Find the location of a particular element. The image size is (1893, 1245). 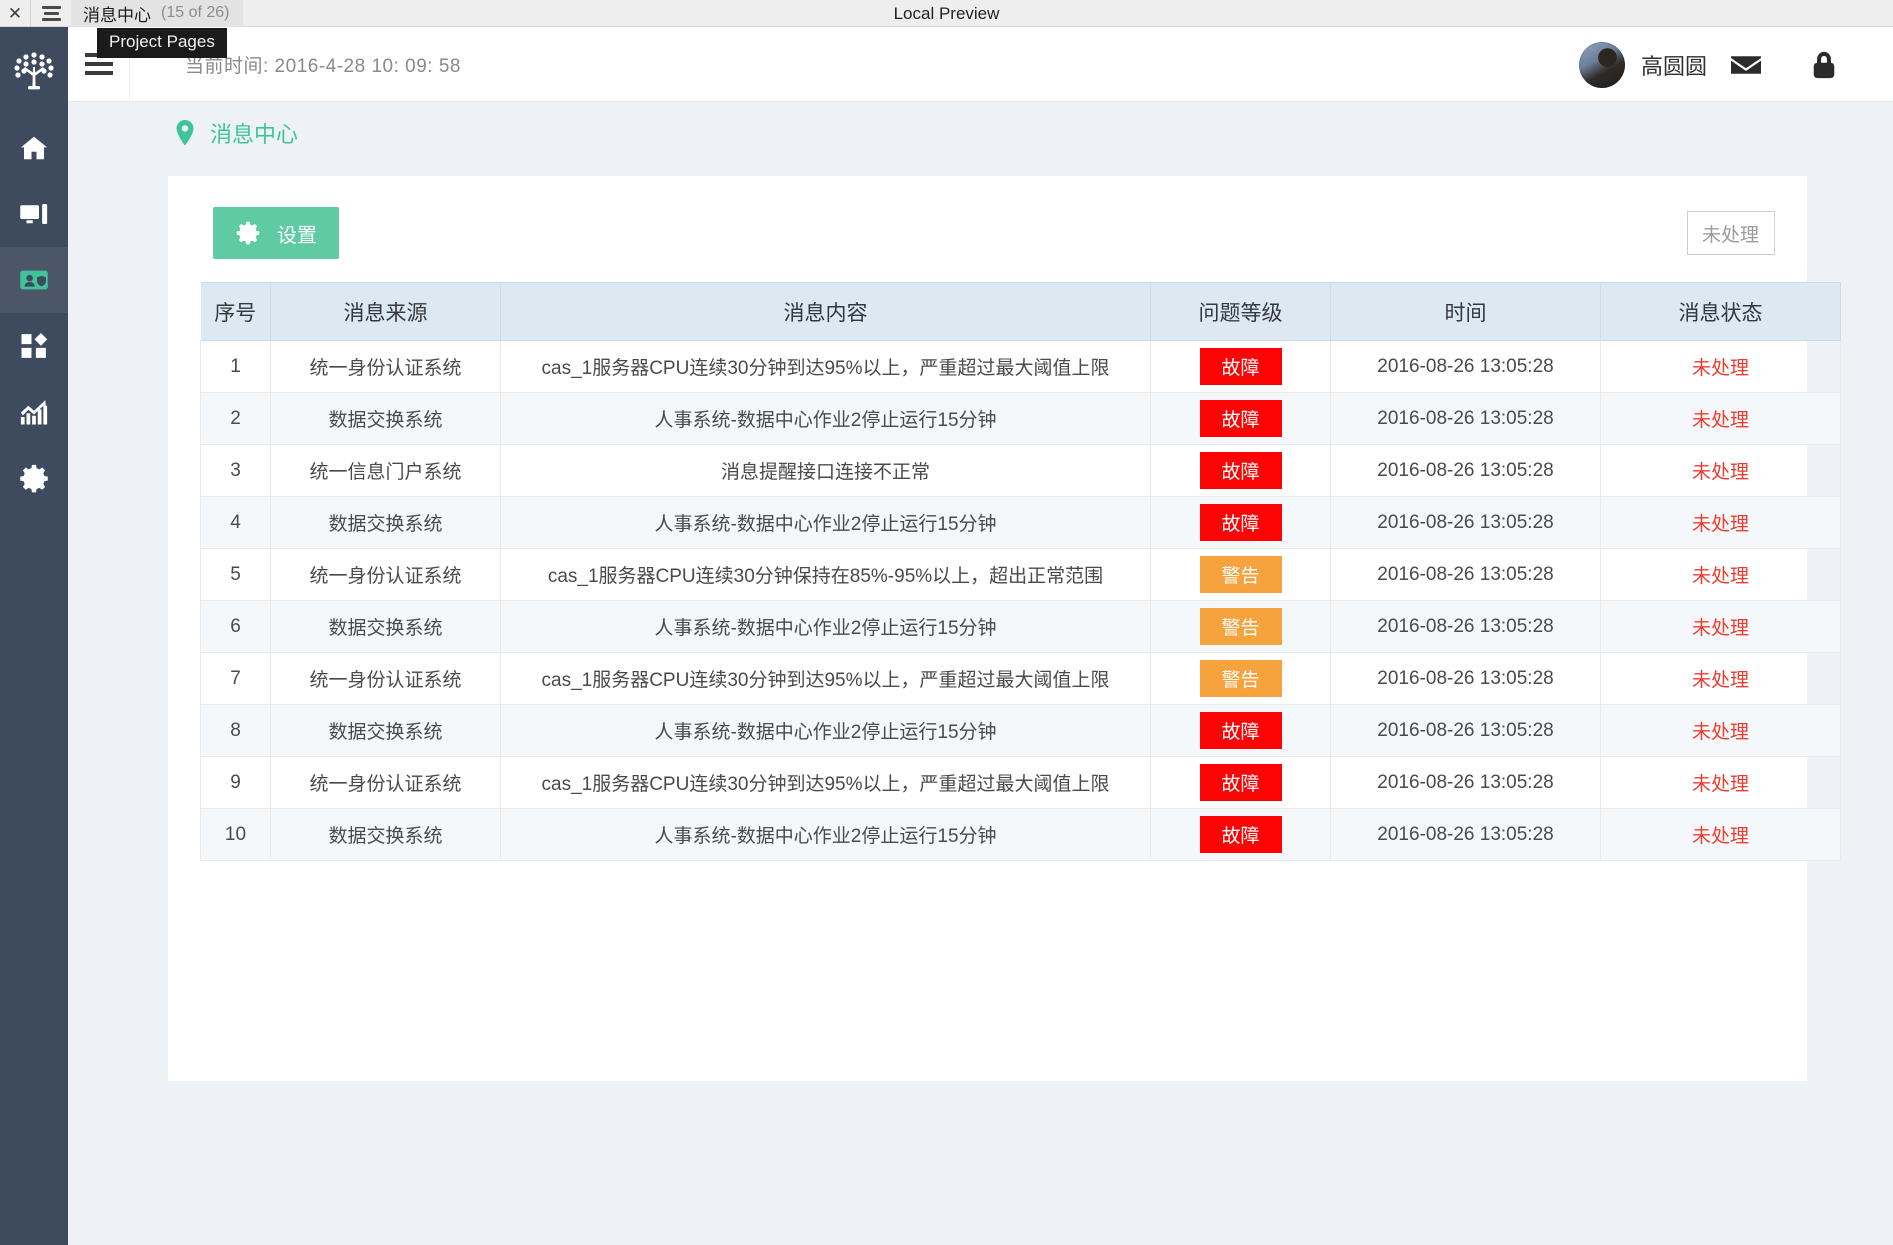

settings-button-label: 设置 is located at coordinates (297, 235).